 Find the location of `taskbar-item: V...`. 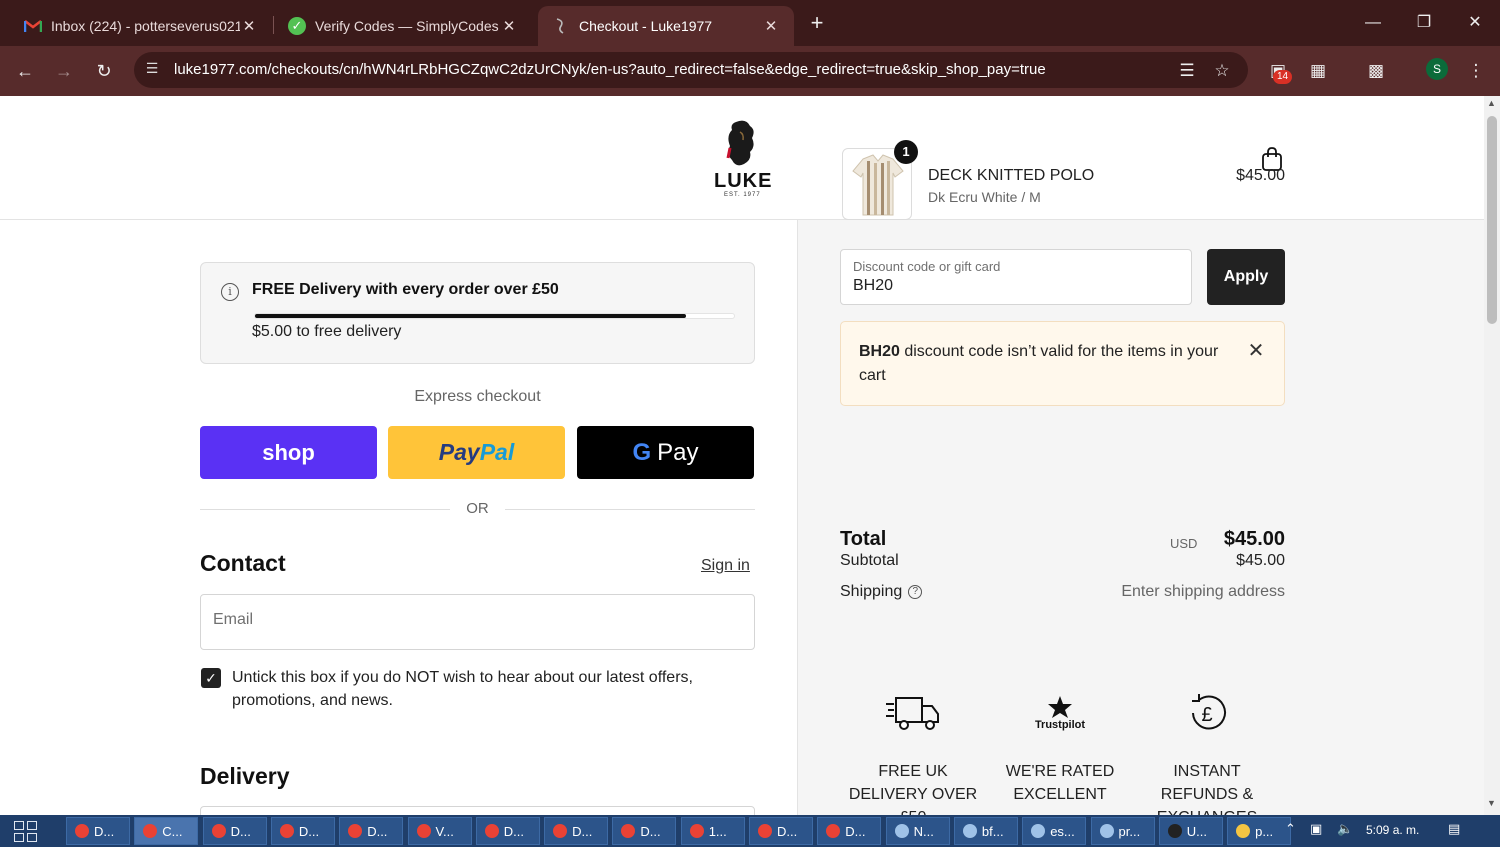

taskbar-item: V... is located at coordinates (439, 831).